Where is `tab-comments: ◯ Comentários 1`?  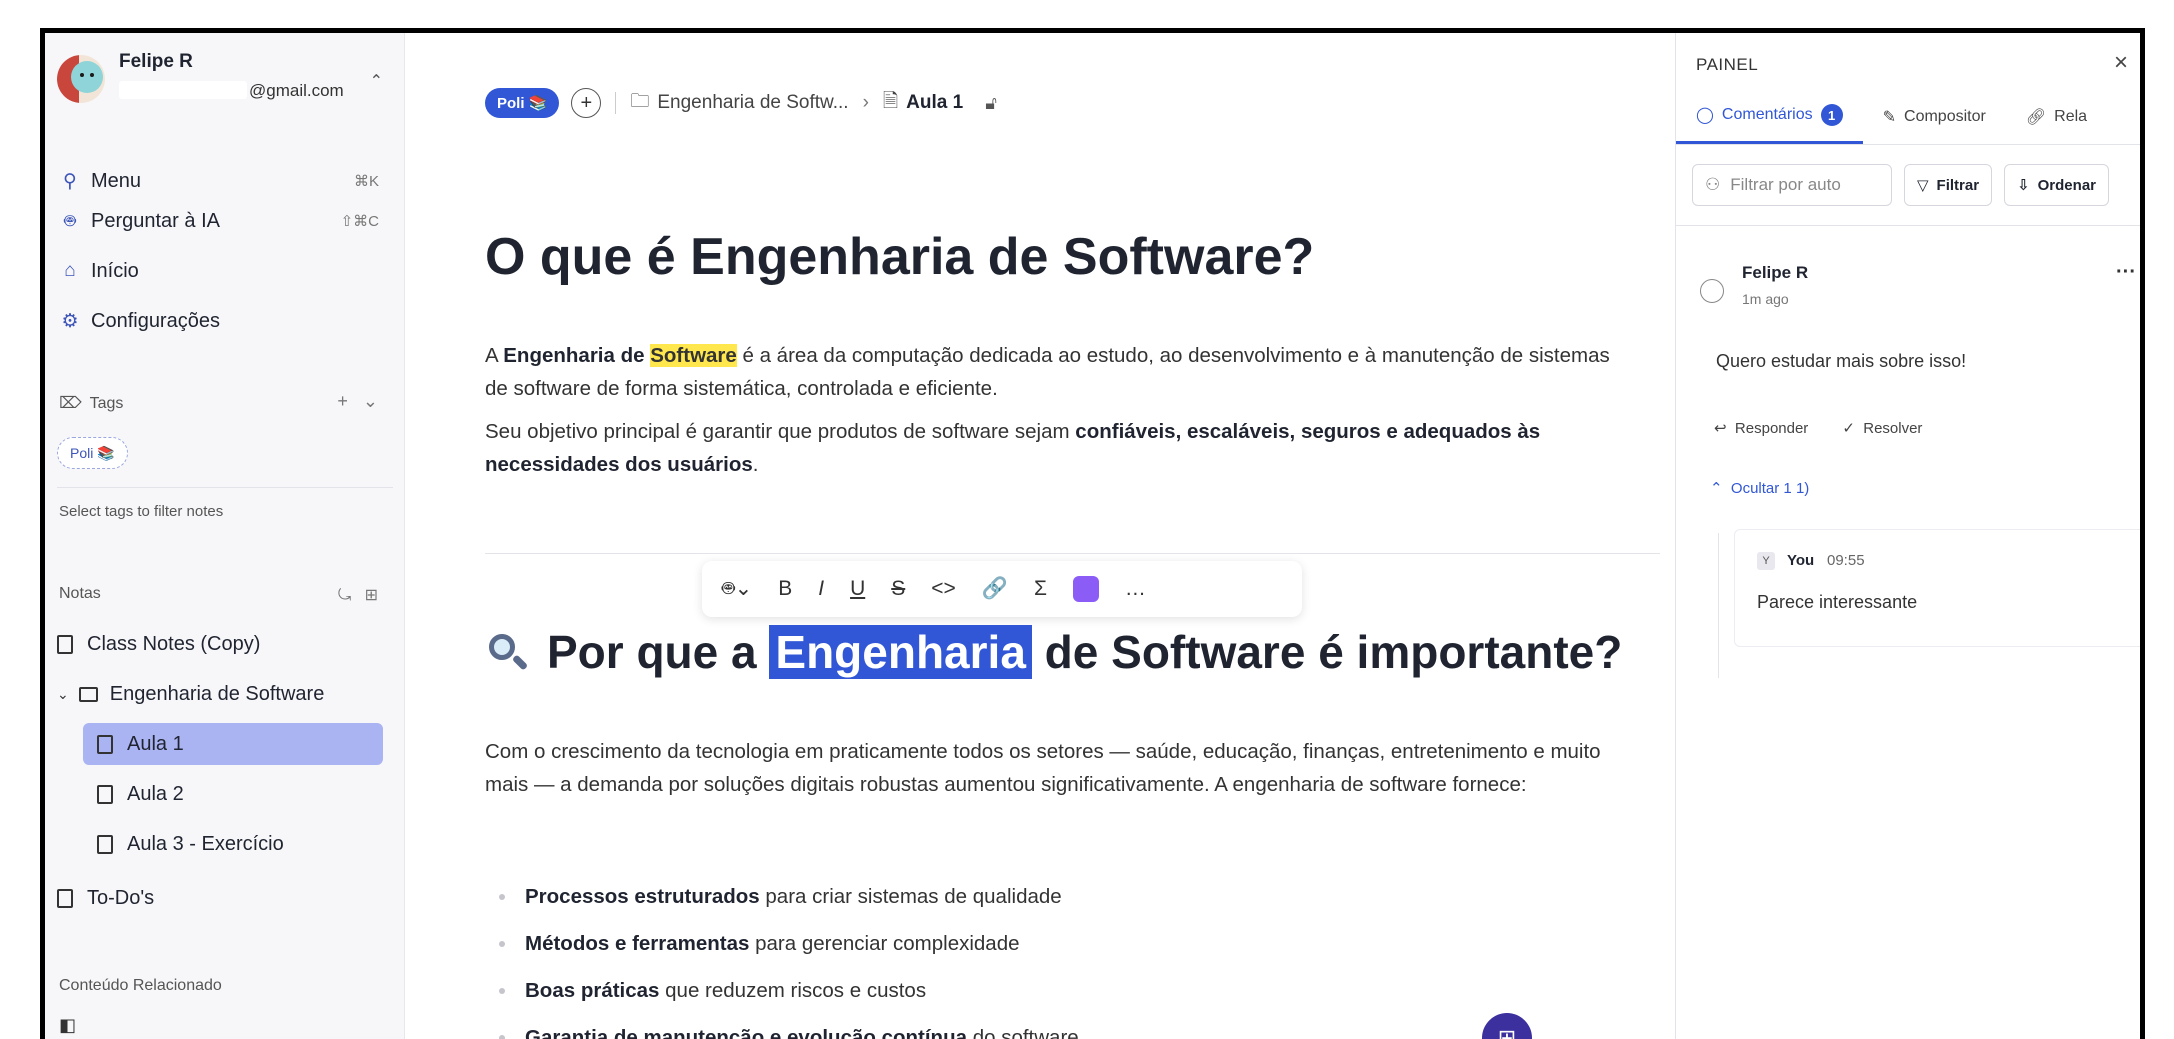
tab-comments: ◯ Comentários 1 is located at coordinates (1769, 116).